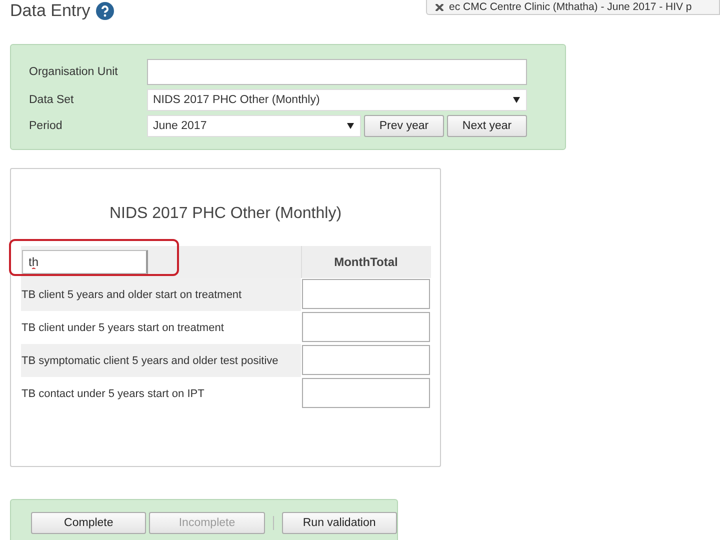 This screenshot has width=720, height=540. I want to click on page-title: Data Entry, so click(50, 11).